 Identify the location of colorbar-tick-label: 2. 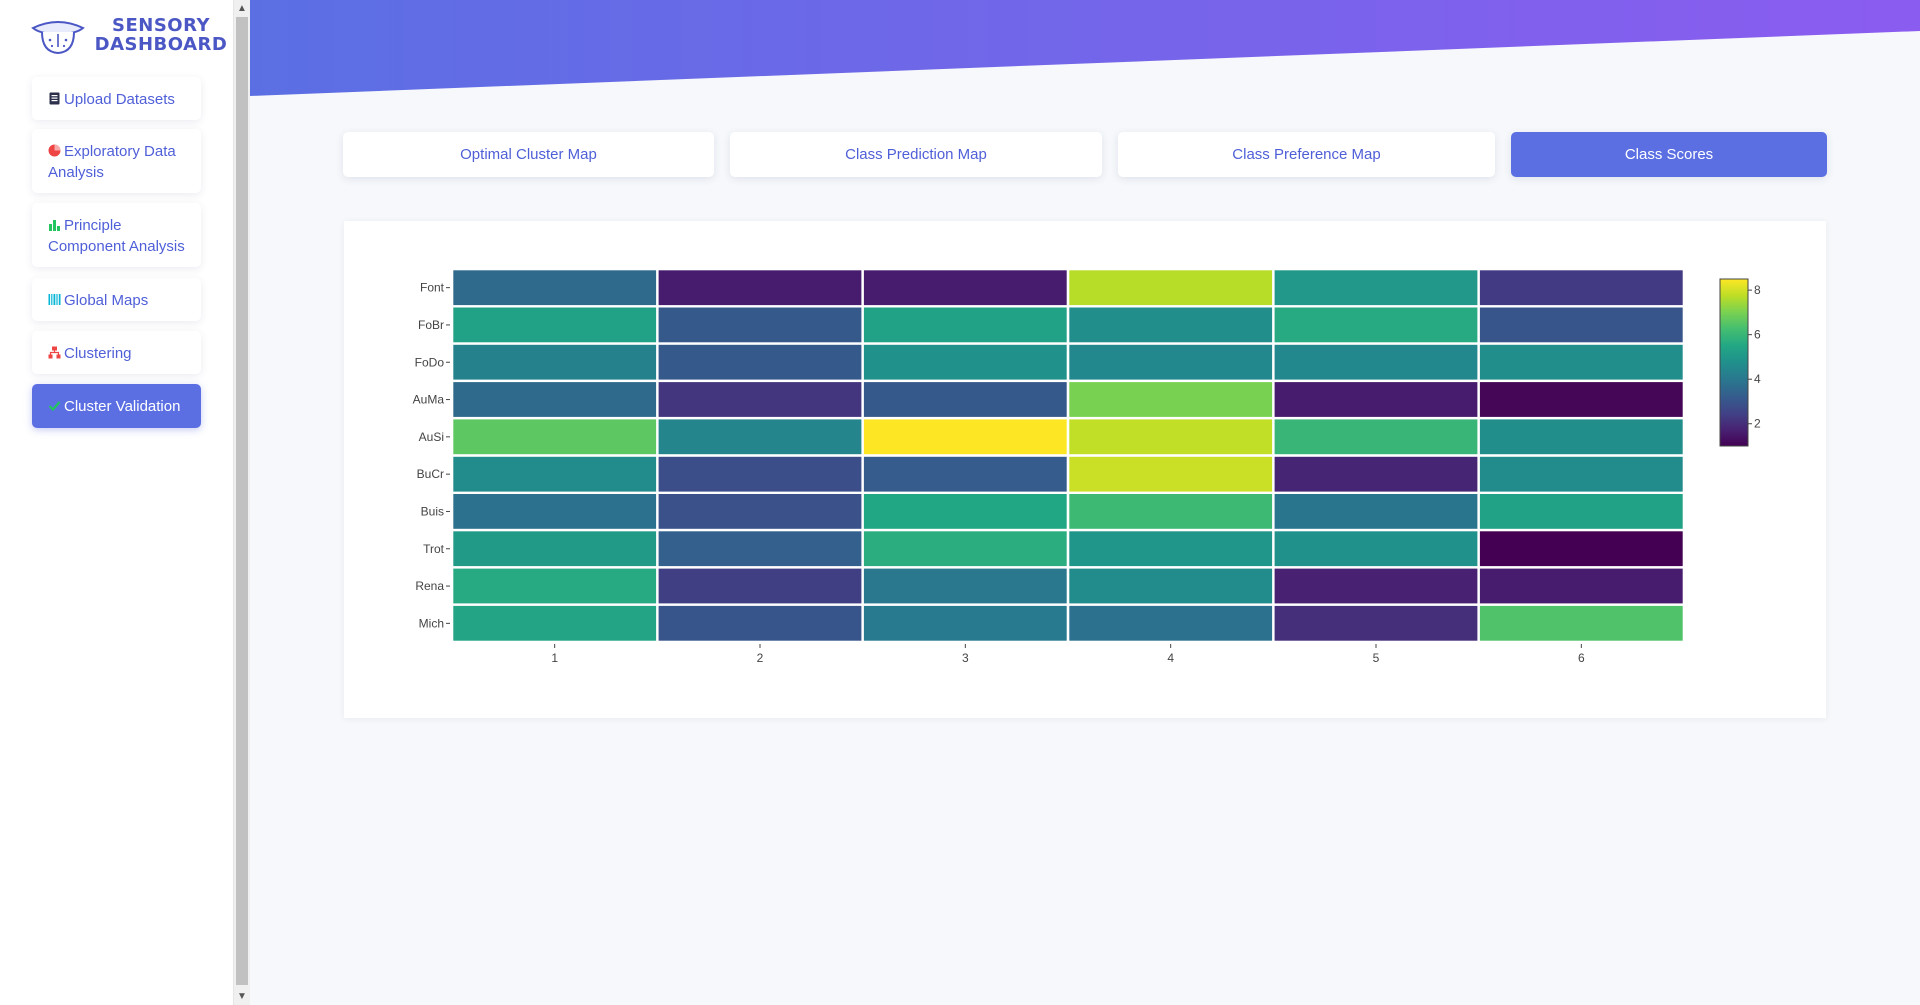
(1757, 424).